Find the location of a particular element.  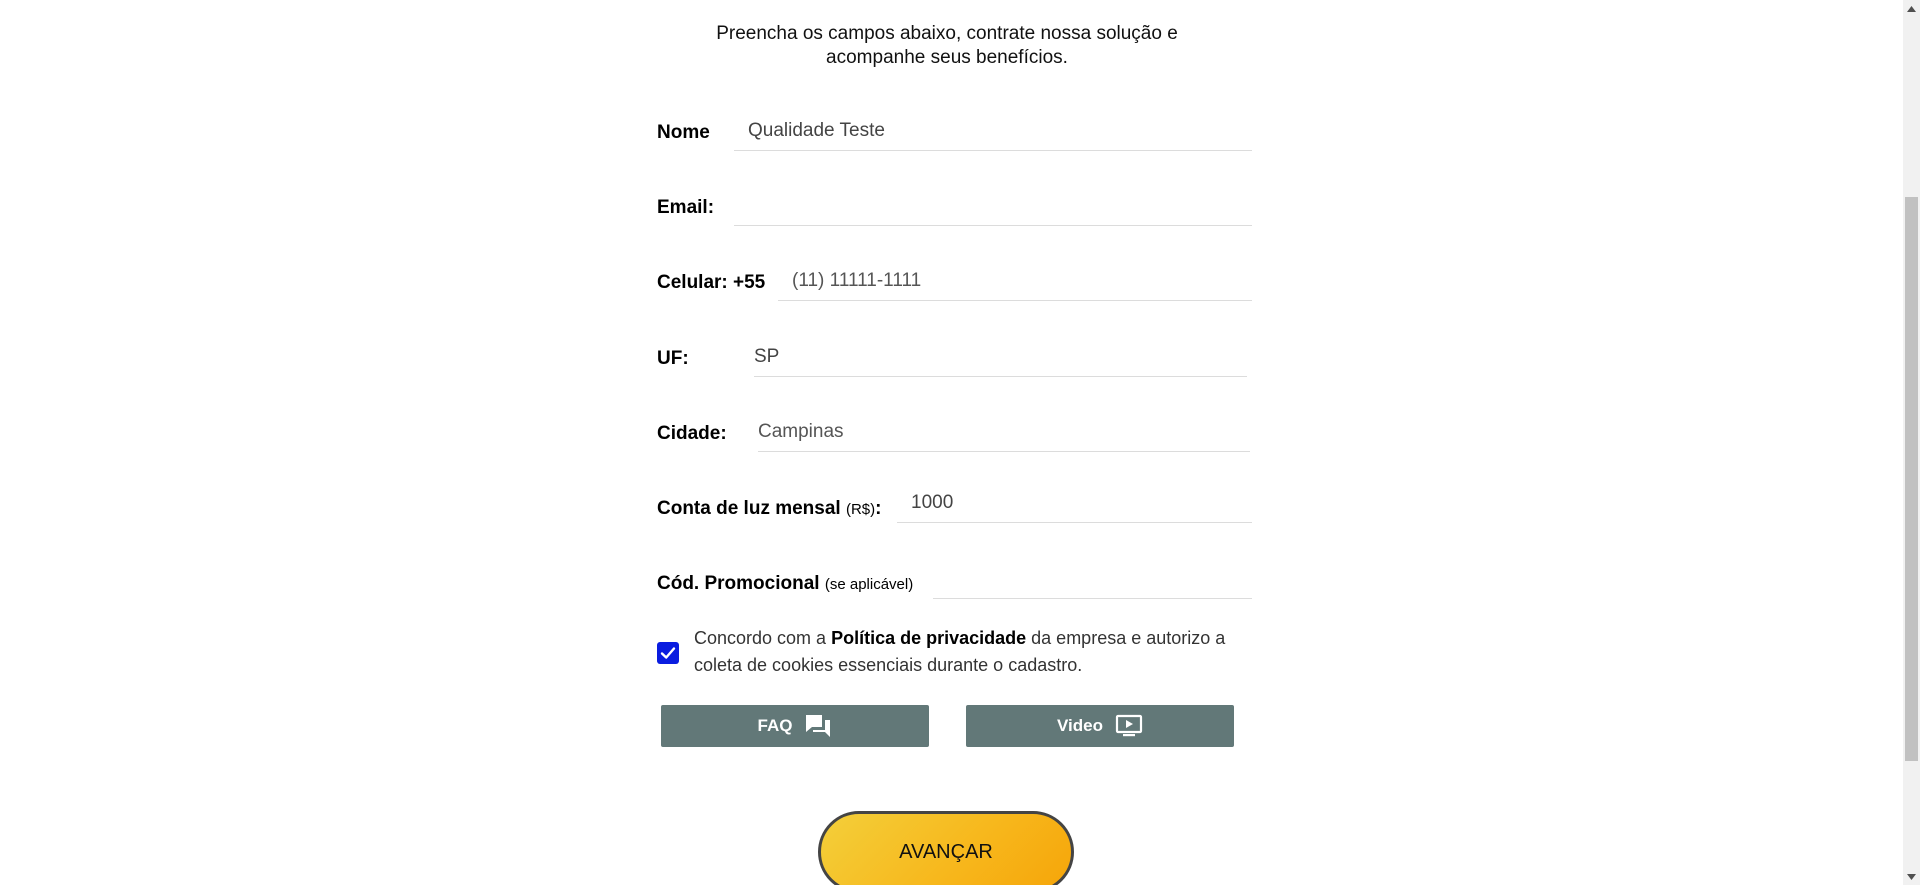

scroll-up-arrow-icon is located at coordinates (1911, 8).